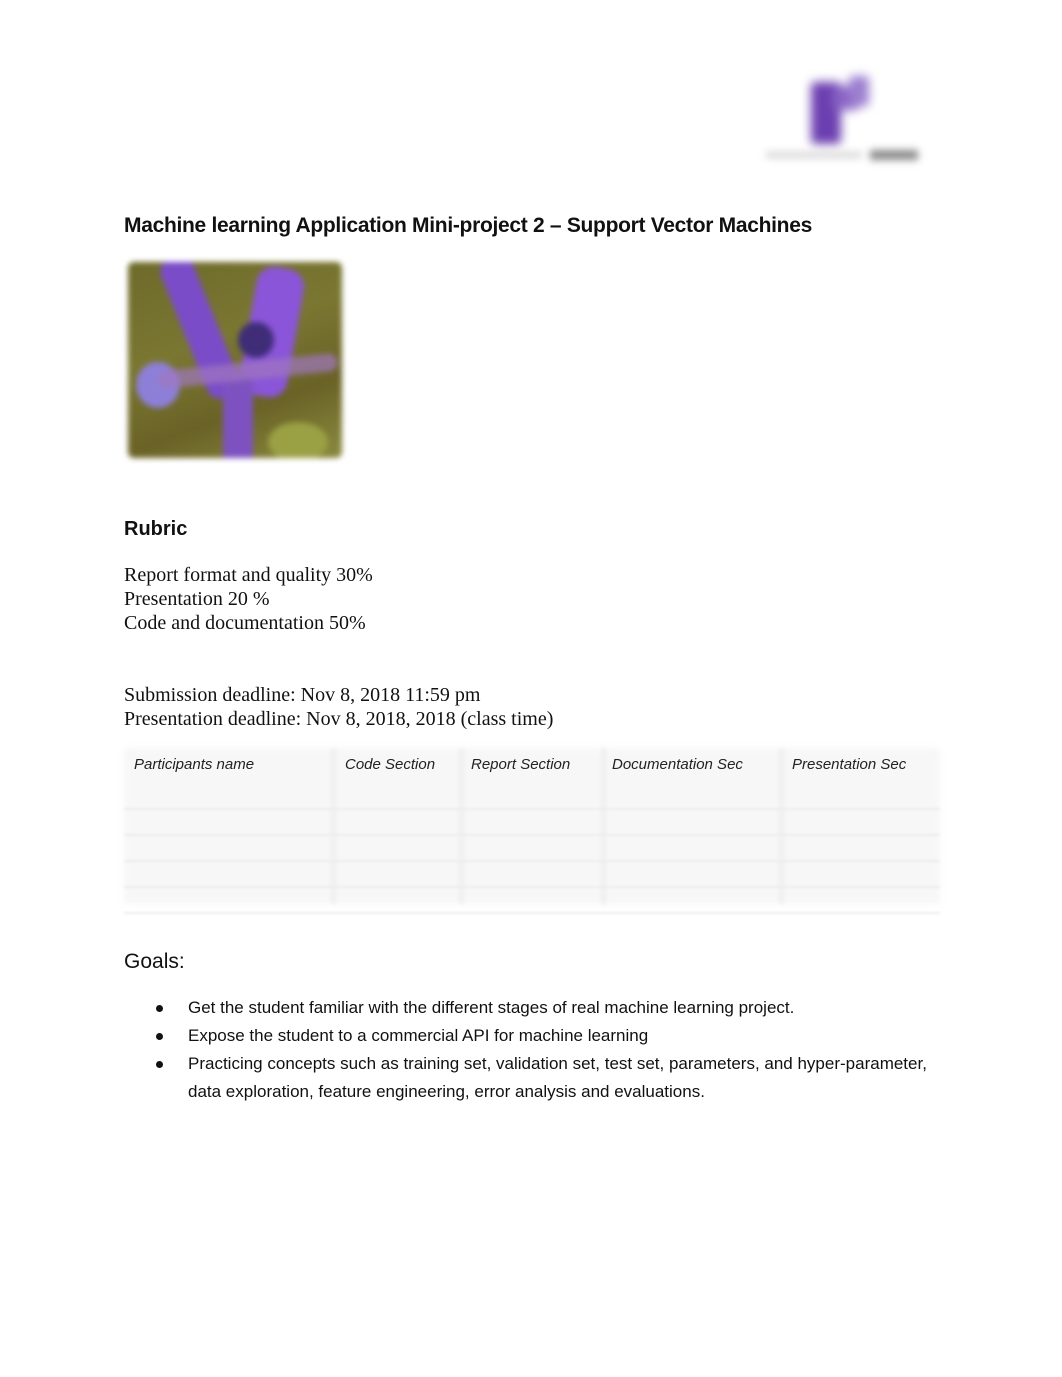  I want to click on rubric-item: Report format and quality 30%, so click(248, 575).